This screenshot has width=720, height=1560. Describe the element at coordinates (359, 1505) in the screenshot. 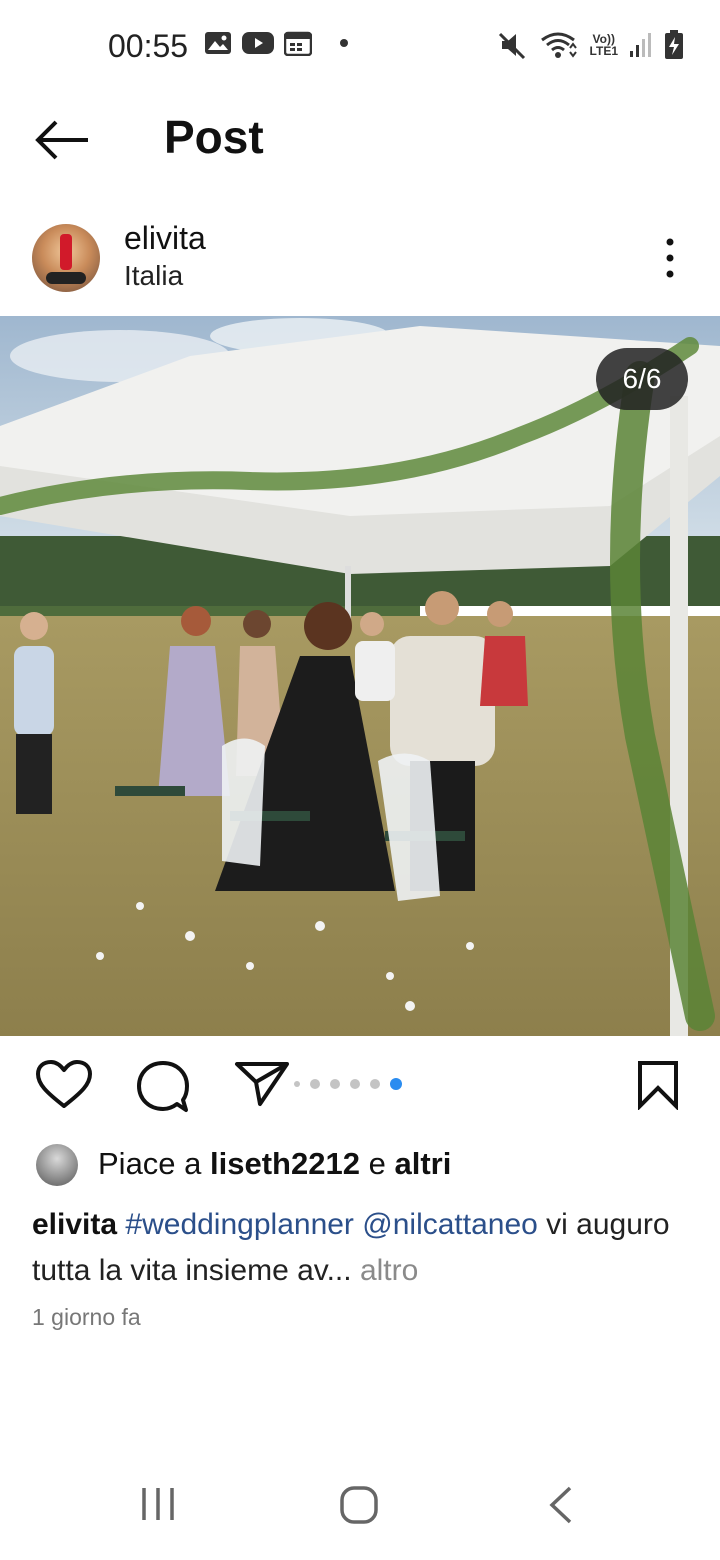

I see `home-icon` at that location.